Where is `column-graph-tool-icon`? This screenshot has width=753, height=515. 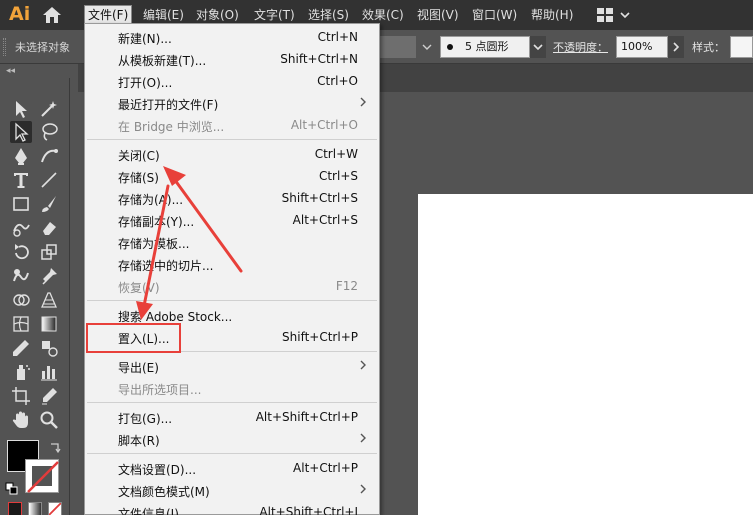
column-graph-tool-icon is located at coordinates (49, 372).